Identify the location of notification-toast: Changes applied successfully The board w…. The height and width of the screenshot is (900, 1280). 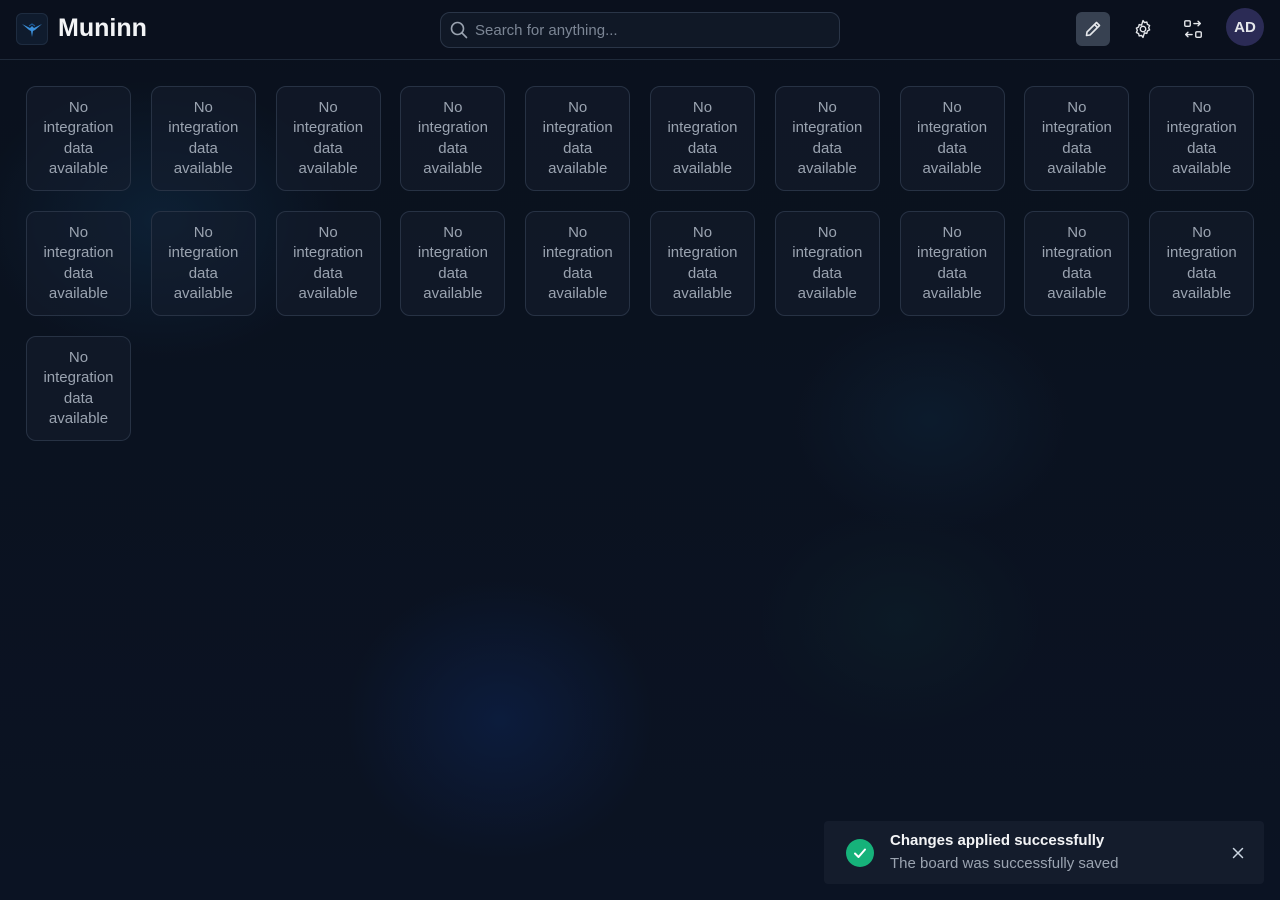
(1044, 852).